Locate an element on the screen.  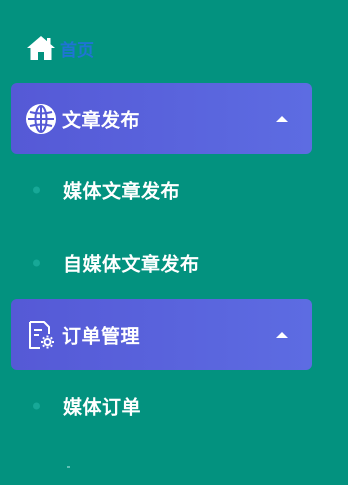
home-icon is located at coordinates (41, 48).